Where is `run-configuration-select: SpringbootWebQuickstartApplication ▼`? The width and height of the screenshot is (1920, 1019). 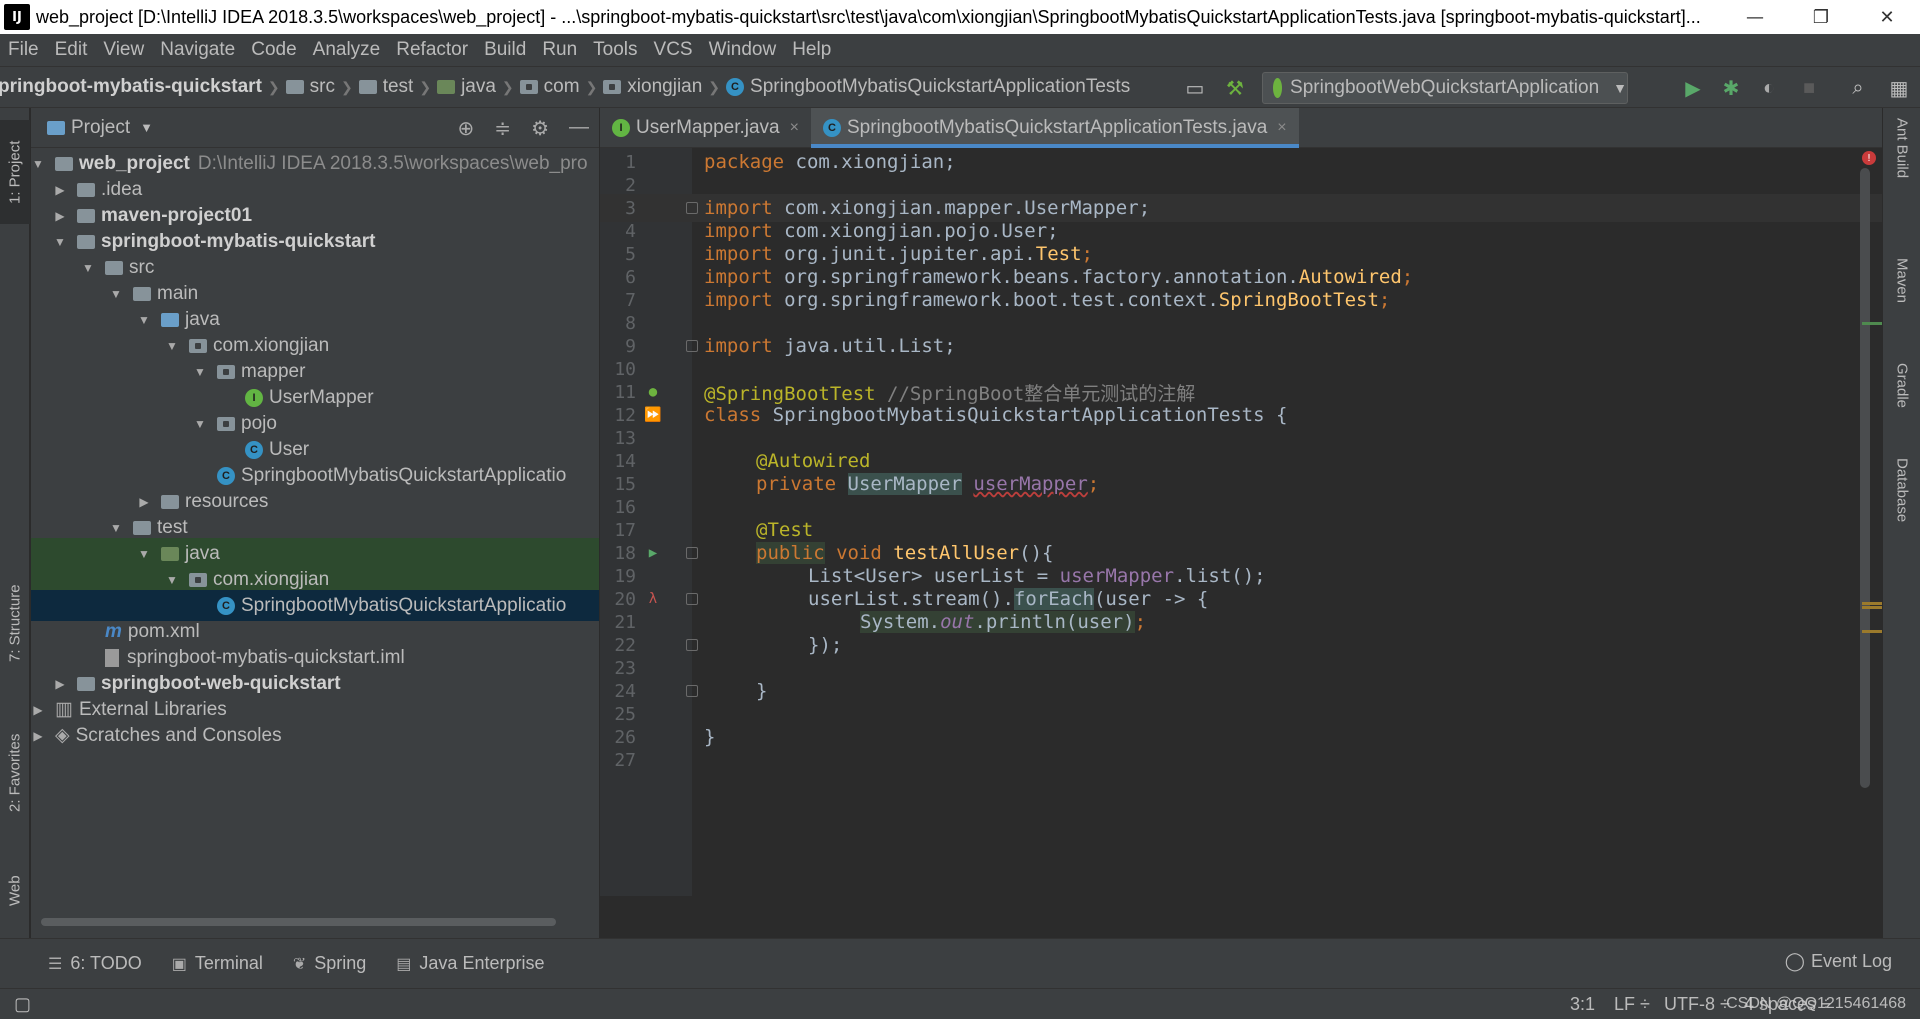 run-configuration-select: SpringbootWebQuickstartApplication ▼ is located at coordinates (1445, 88).